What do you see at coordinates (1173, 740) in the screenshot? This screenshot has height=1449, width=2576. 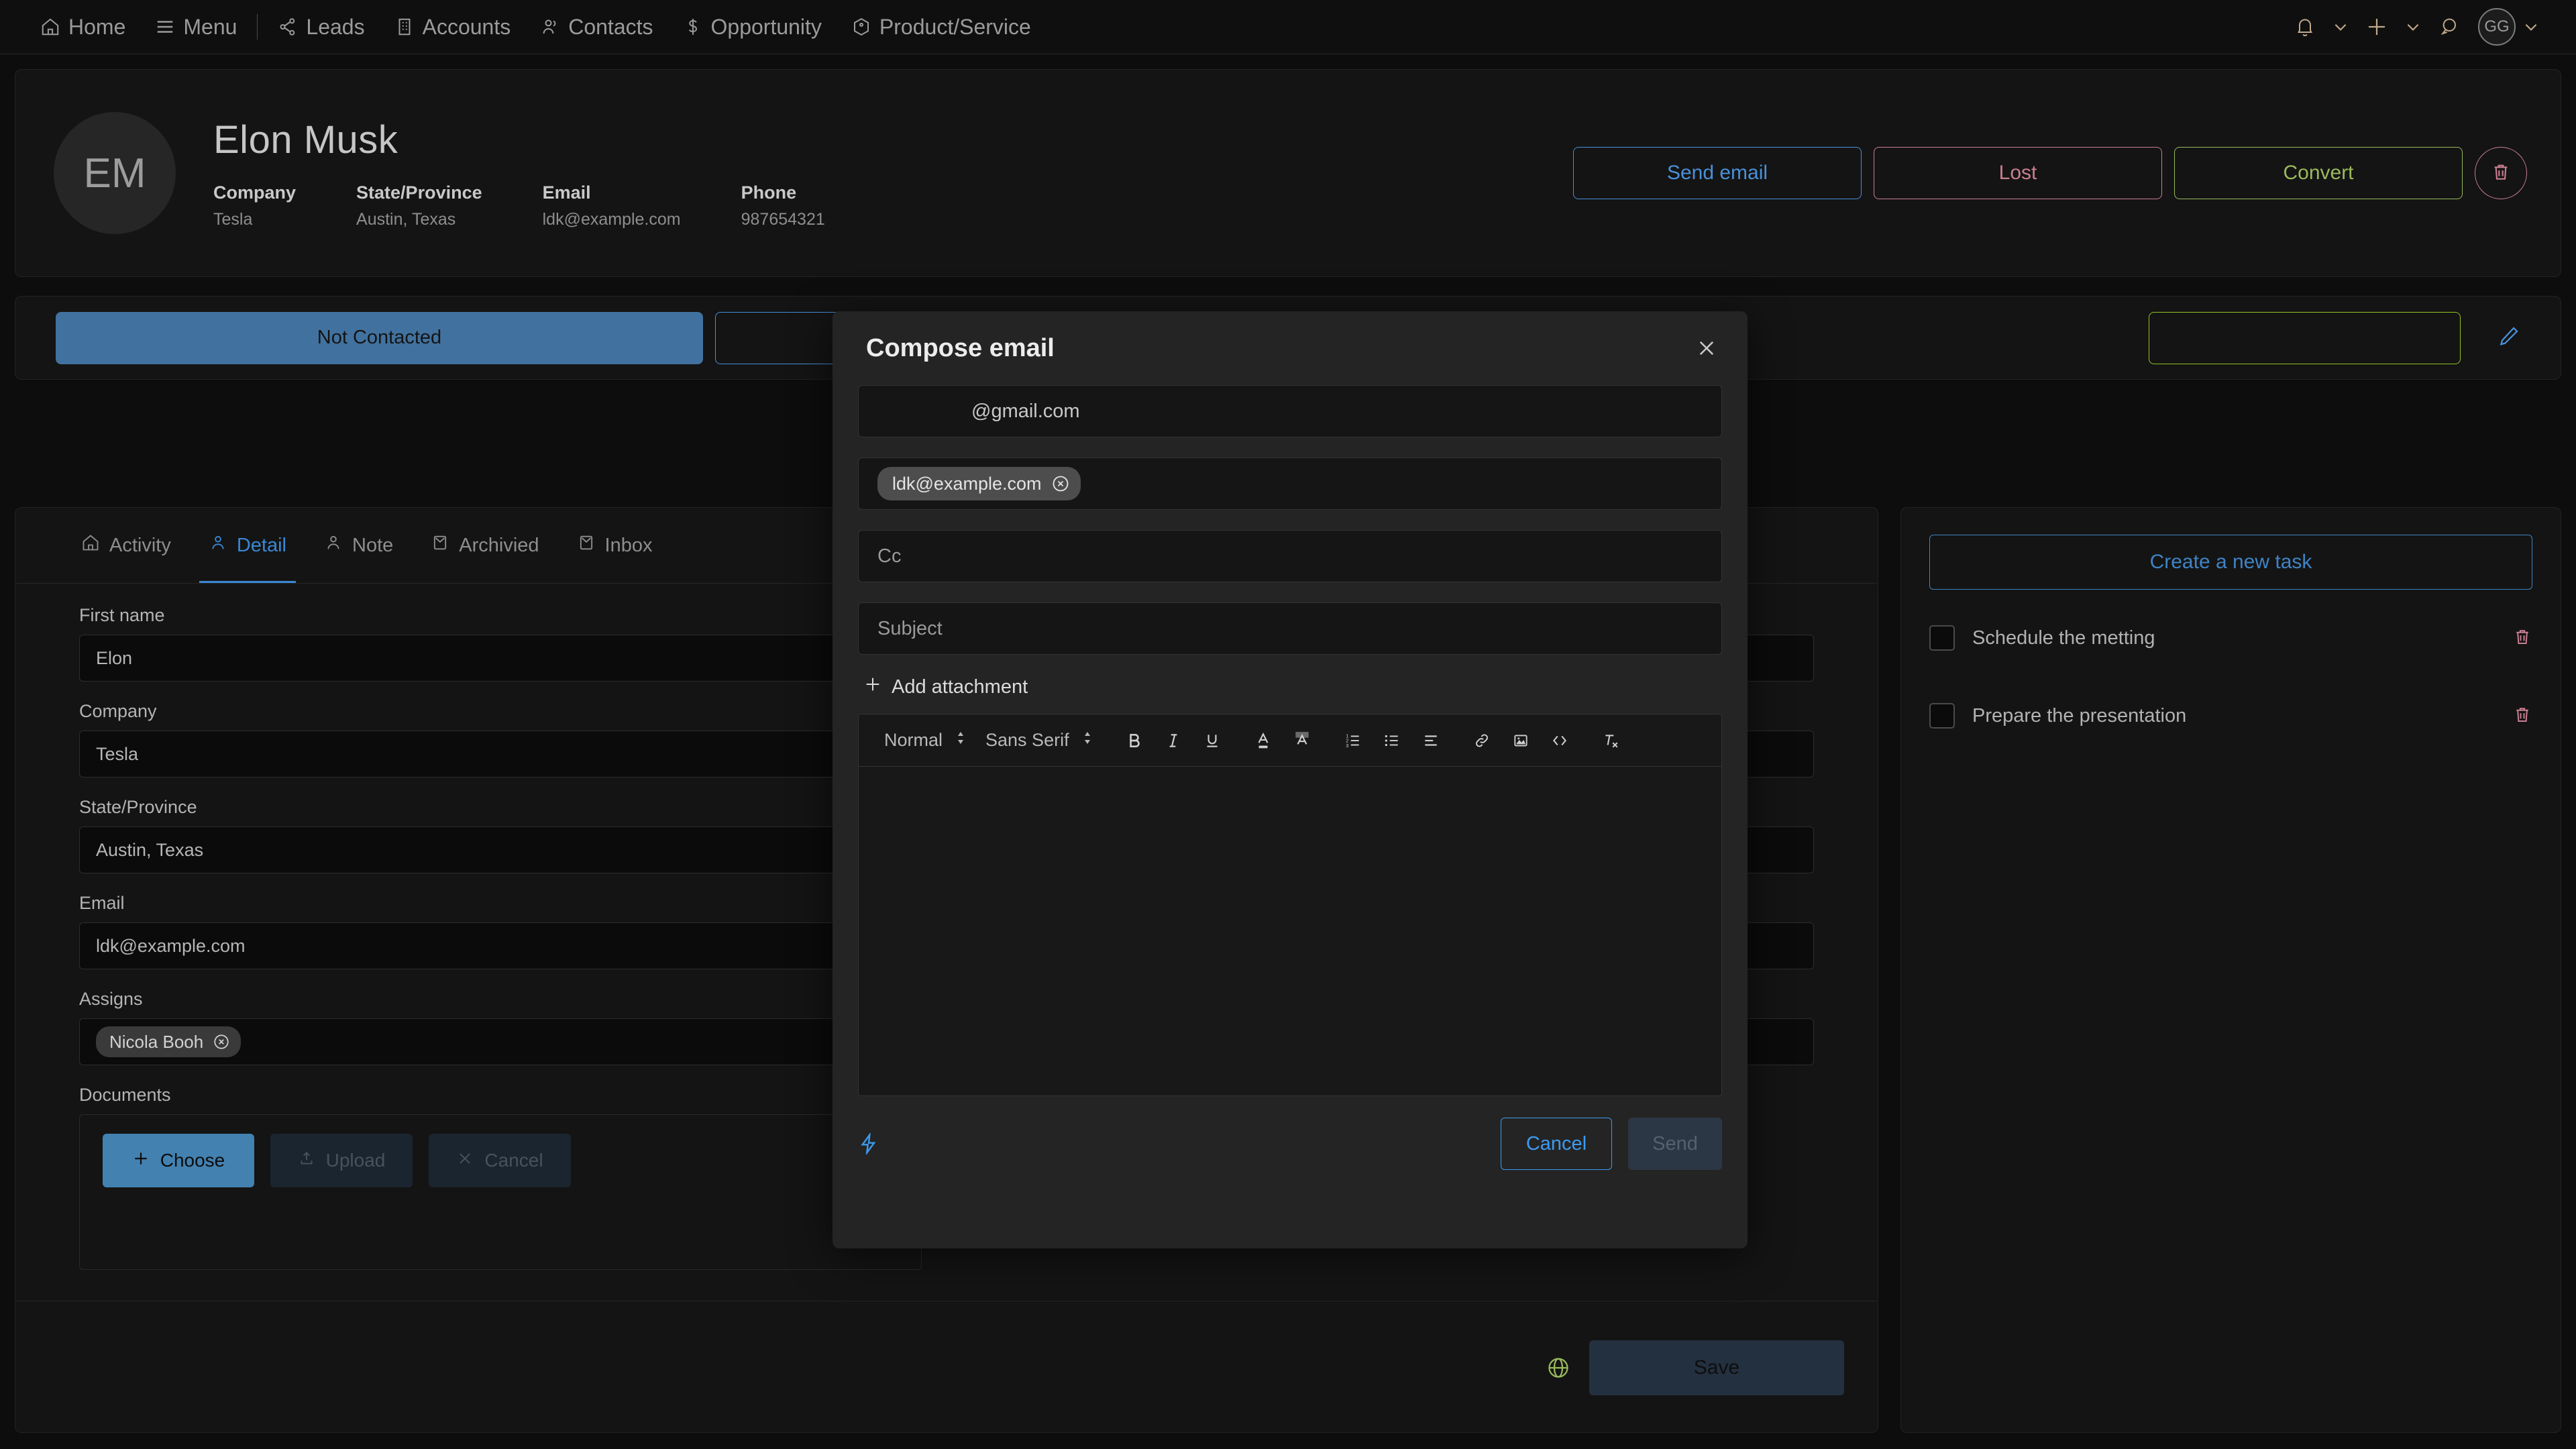 I see `italic-icon` at bounding box center [1173, 740].